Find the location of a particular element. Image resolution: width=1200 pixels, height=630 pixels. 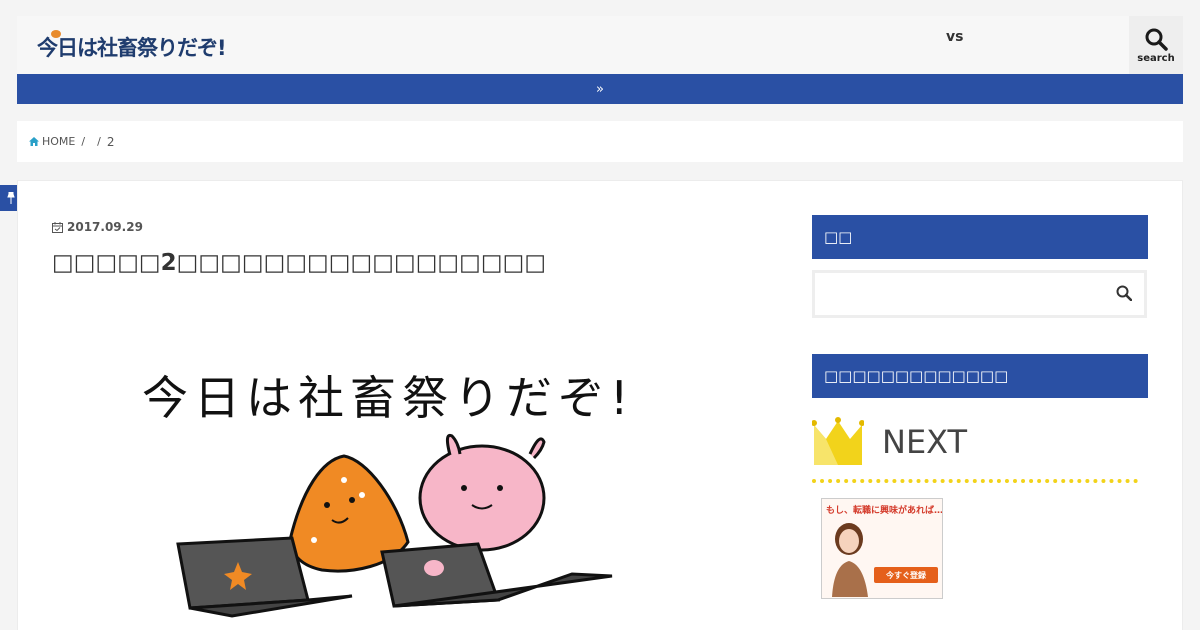

header-nav-link: vs is located at coordinates (954, 37).